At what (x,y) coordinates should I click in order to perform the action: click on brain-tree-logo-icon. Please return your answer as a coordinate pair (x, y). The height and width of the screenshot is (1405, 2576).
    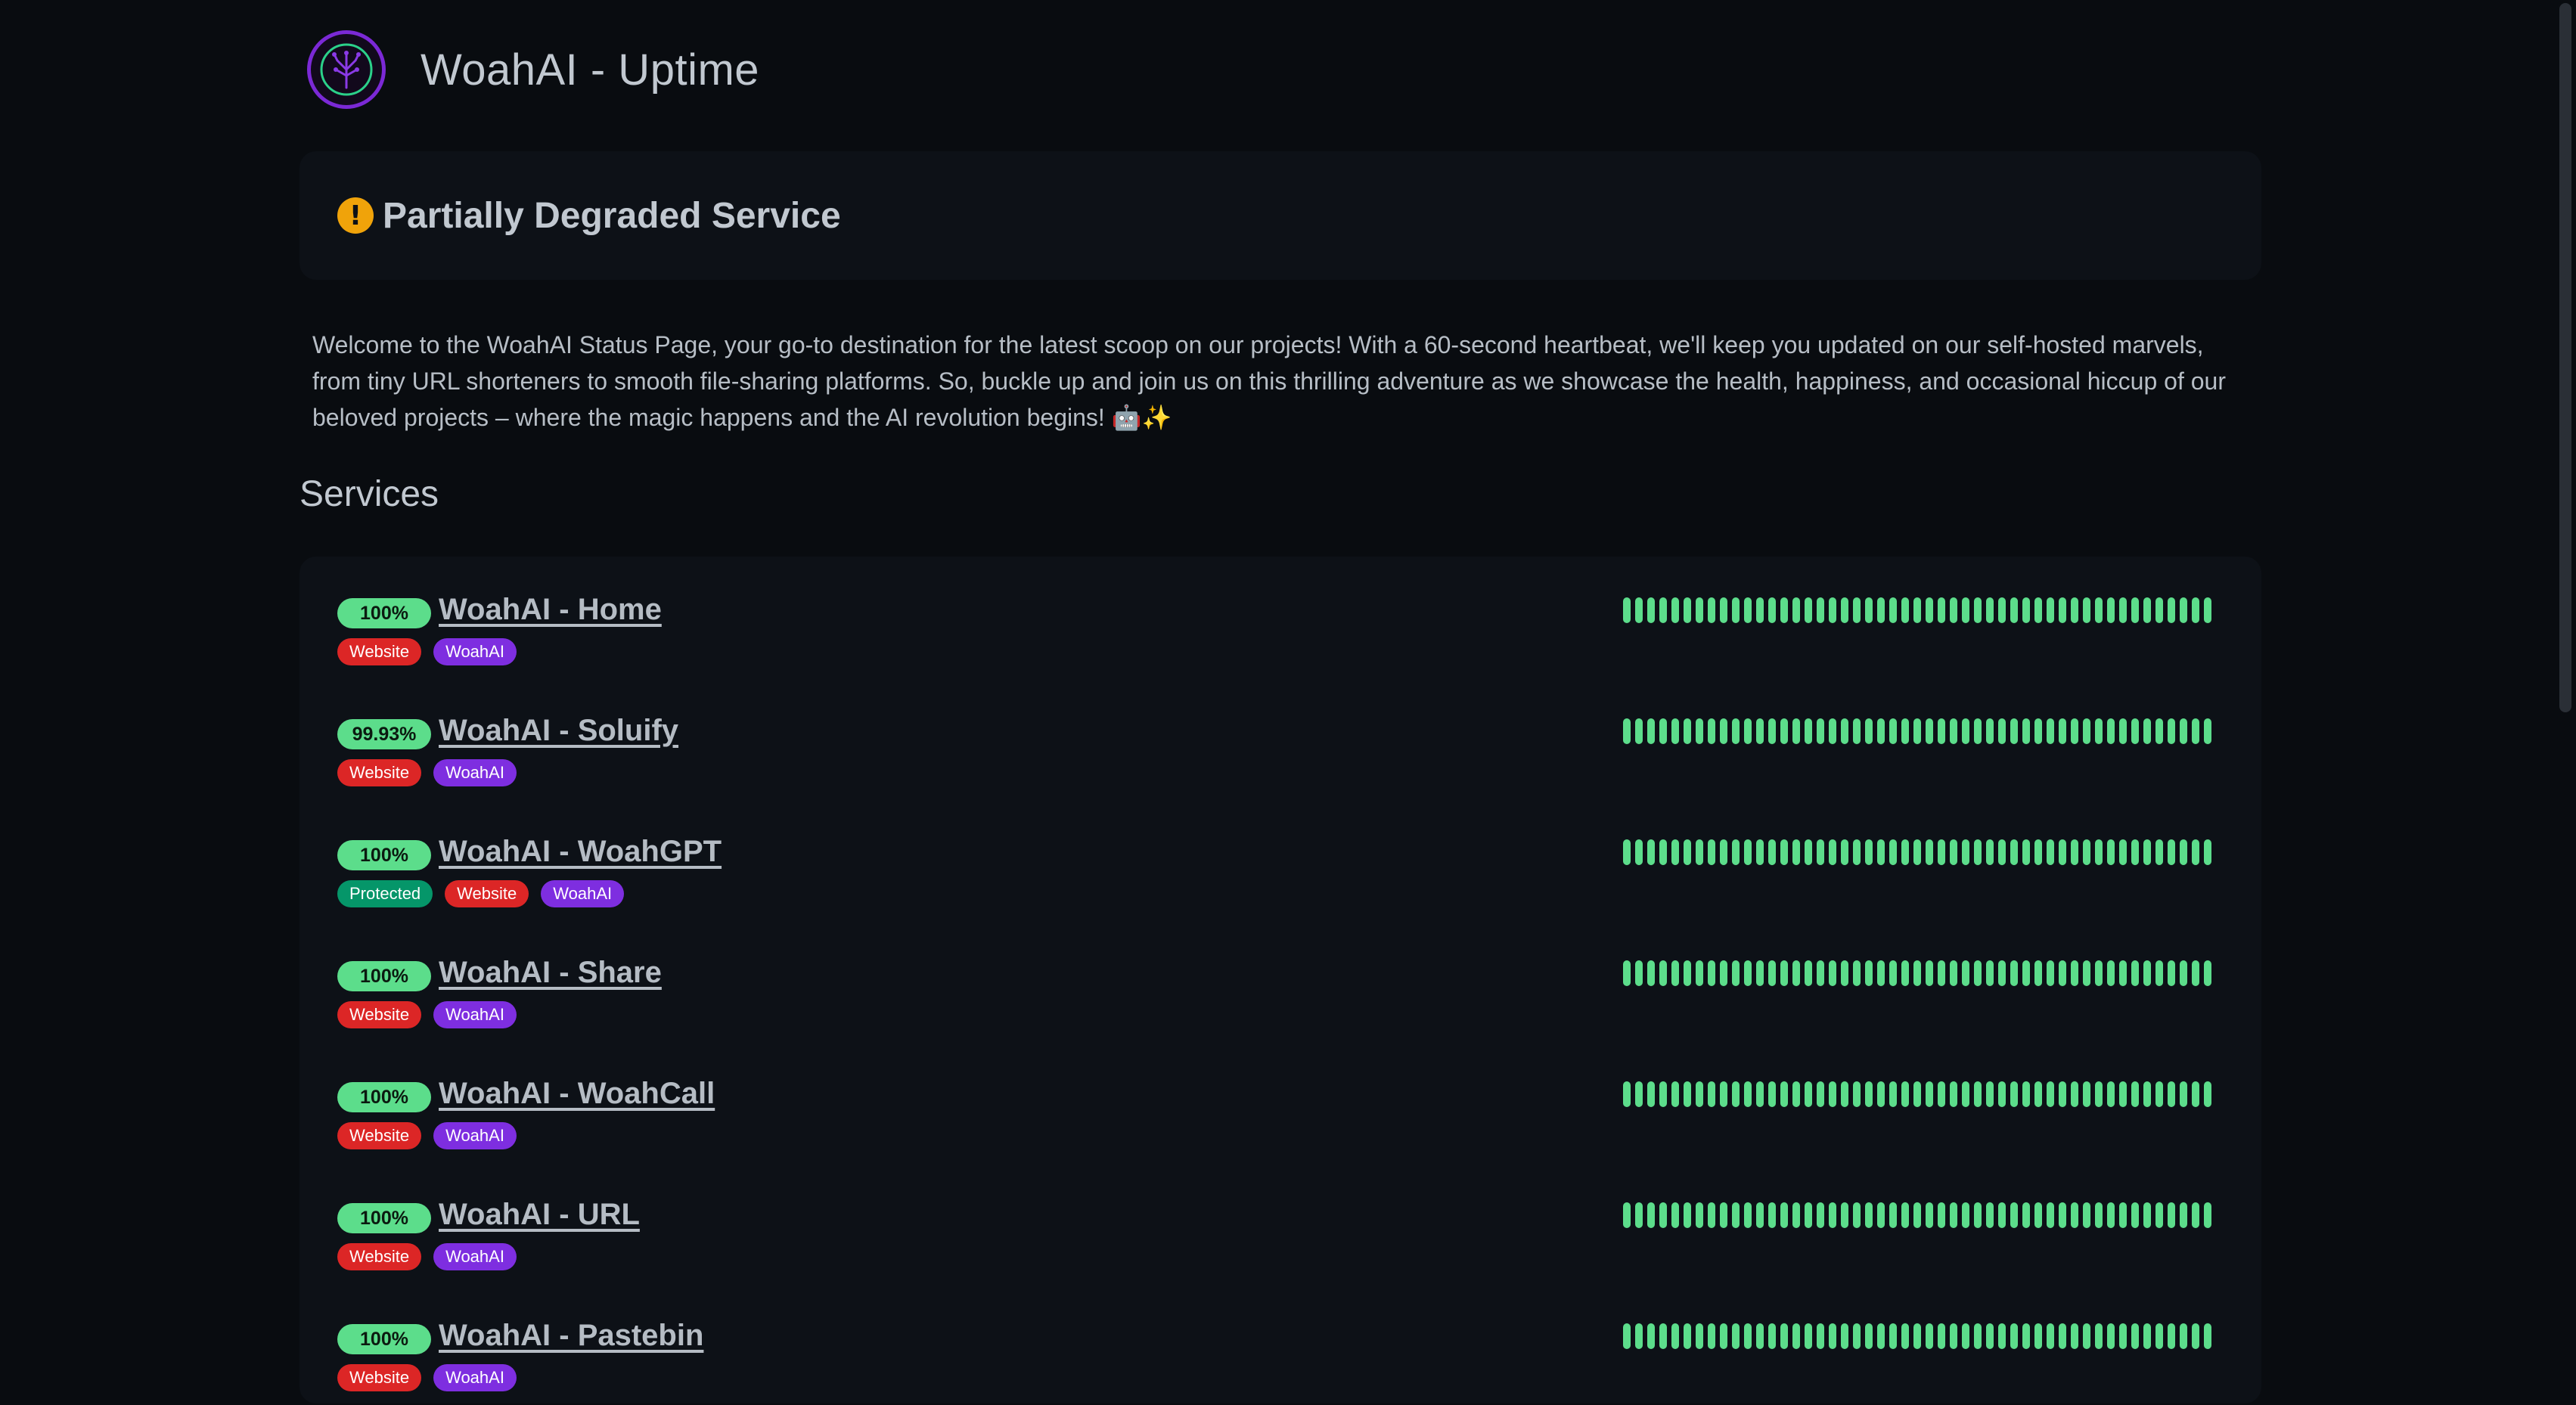
    Looking at the image, I should click on (346, 69).